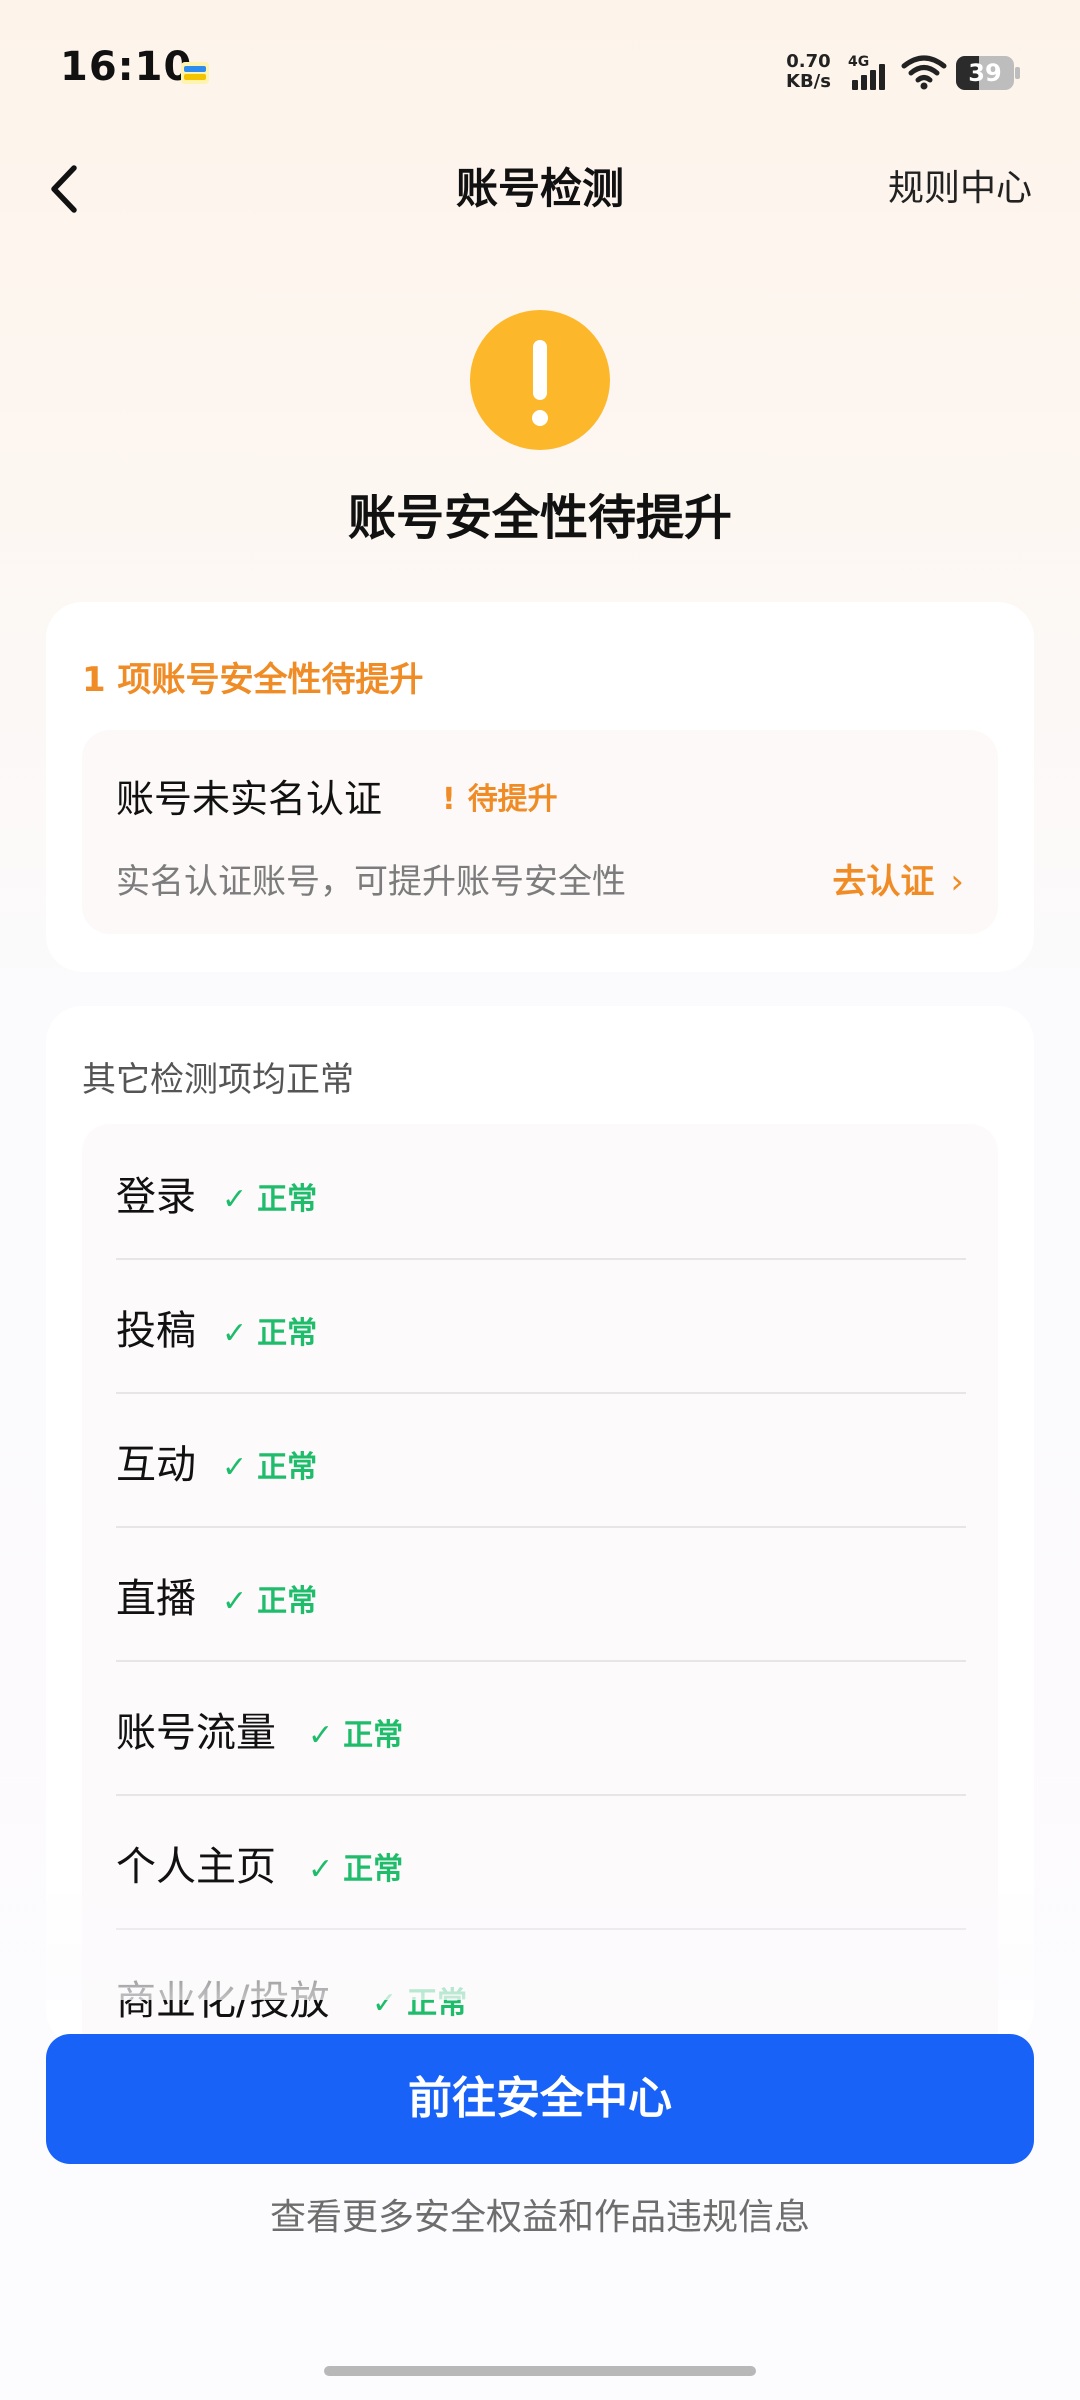  I want to click on battery-level: 39, so click(985, 73).